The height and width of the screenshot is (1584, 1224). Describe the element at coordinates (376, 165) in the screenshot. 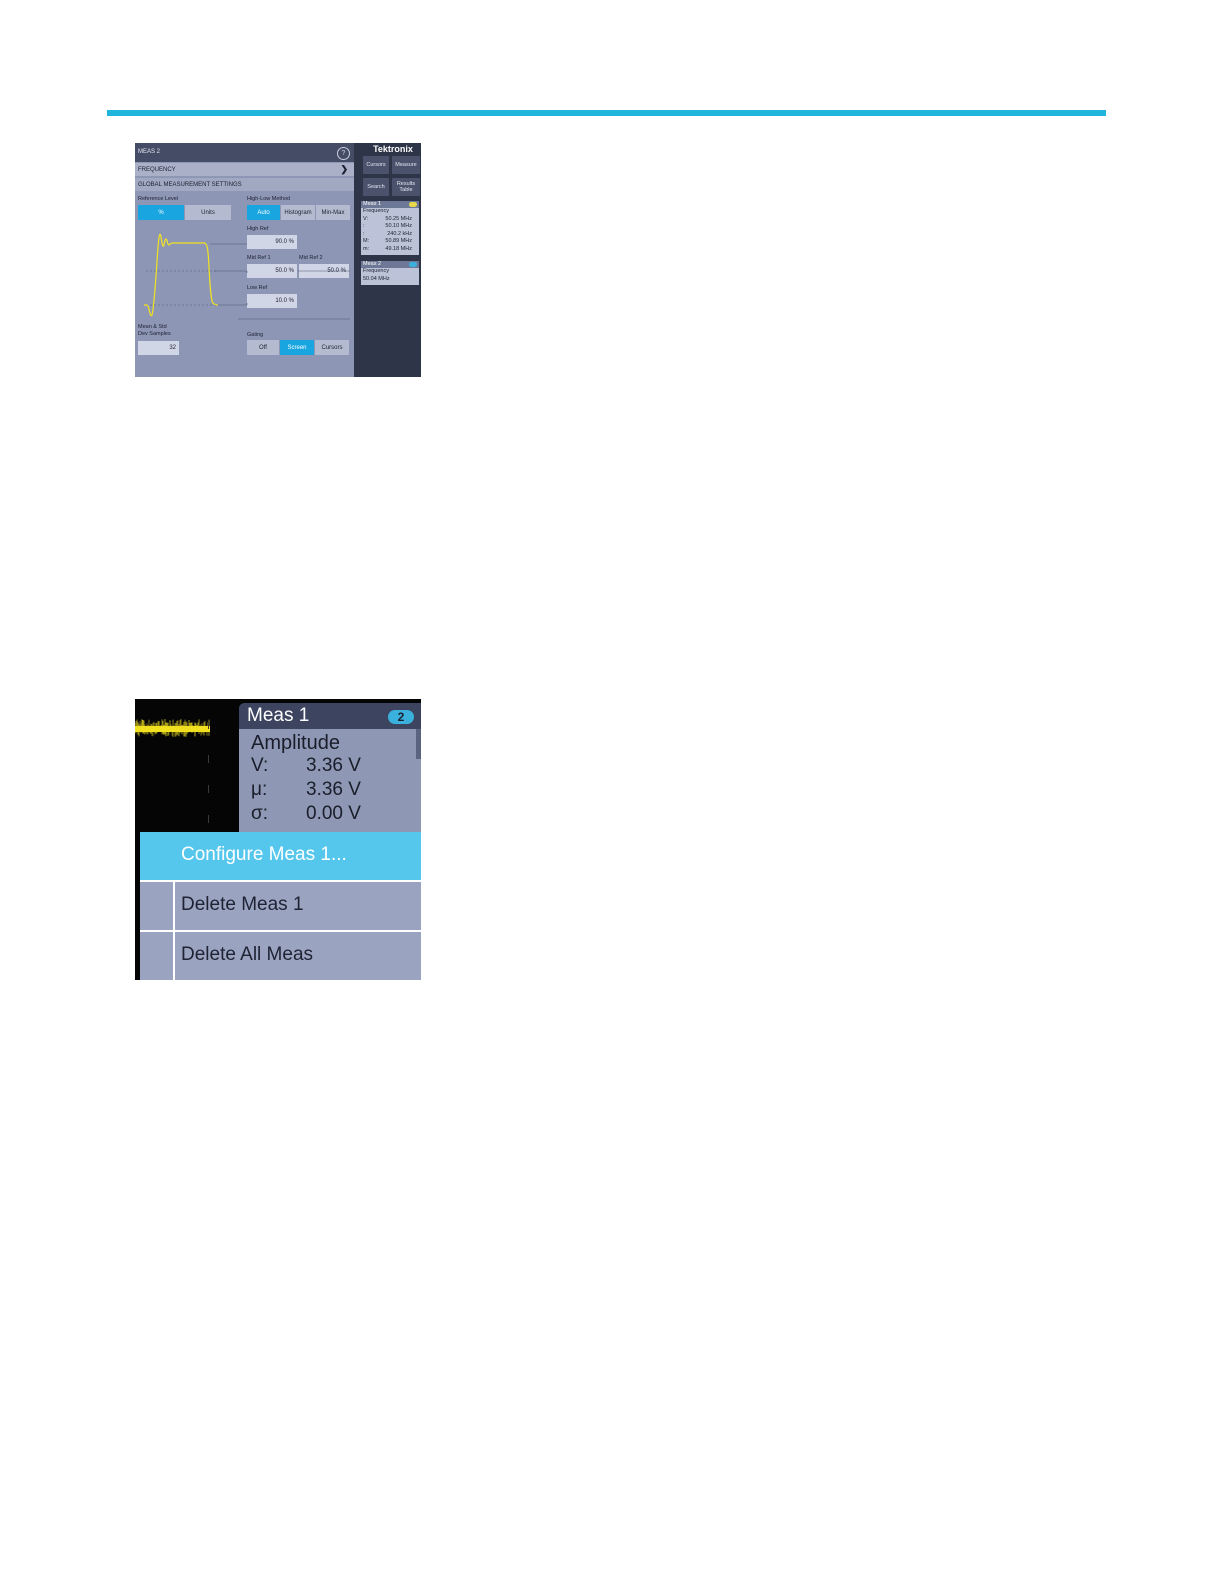

I see `cursors-button: Cursors` at that location.